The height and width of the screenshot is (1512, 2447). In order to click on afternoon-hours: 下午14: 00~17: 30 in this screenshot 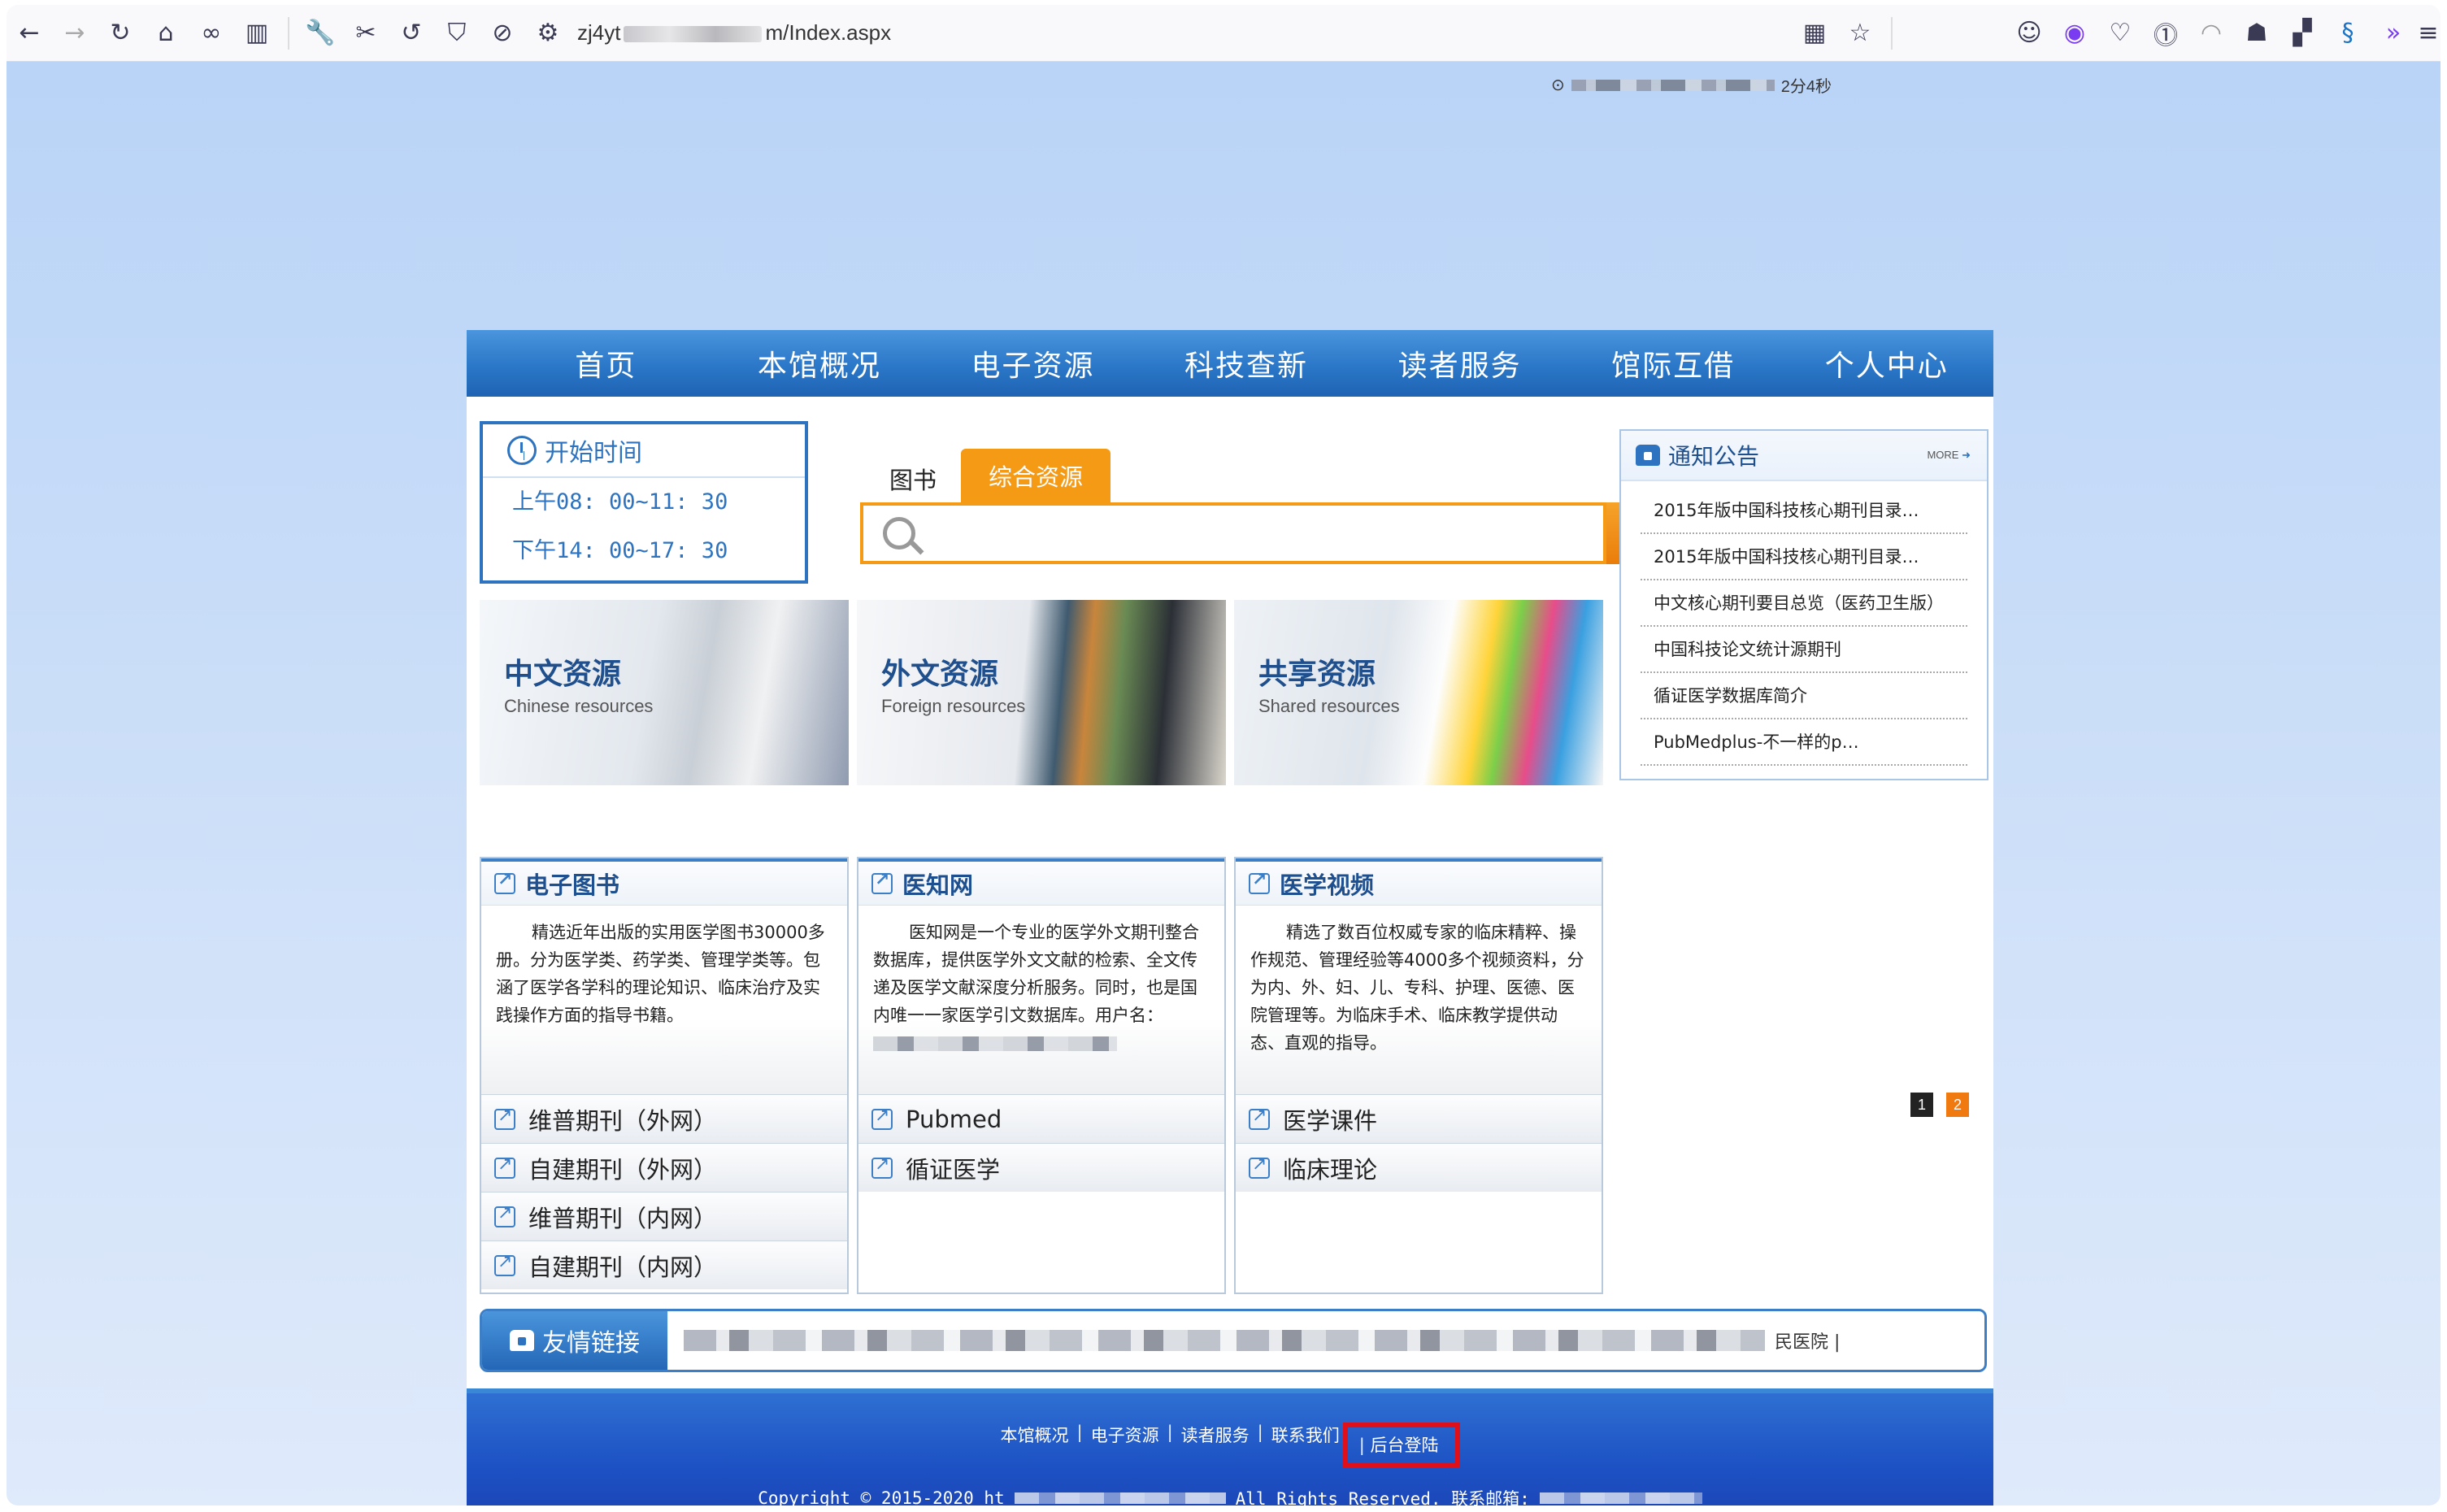, I will do `click(620, 550)`.